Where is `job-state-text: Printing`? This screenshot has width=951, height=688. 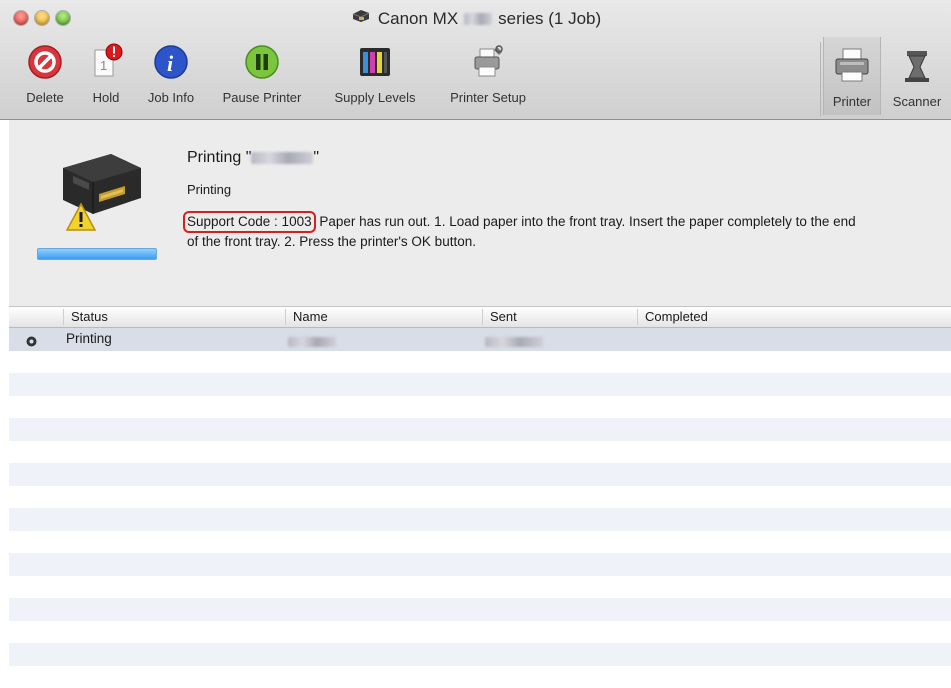 job-state-text: Printing is located at coordinates (209, 189).